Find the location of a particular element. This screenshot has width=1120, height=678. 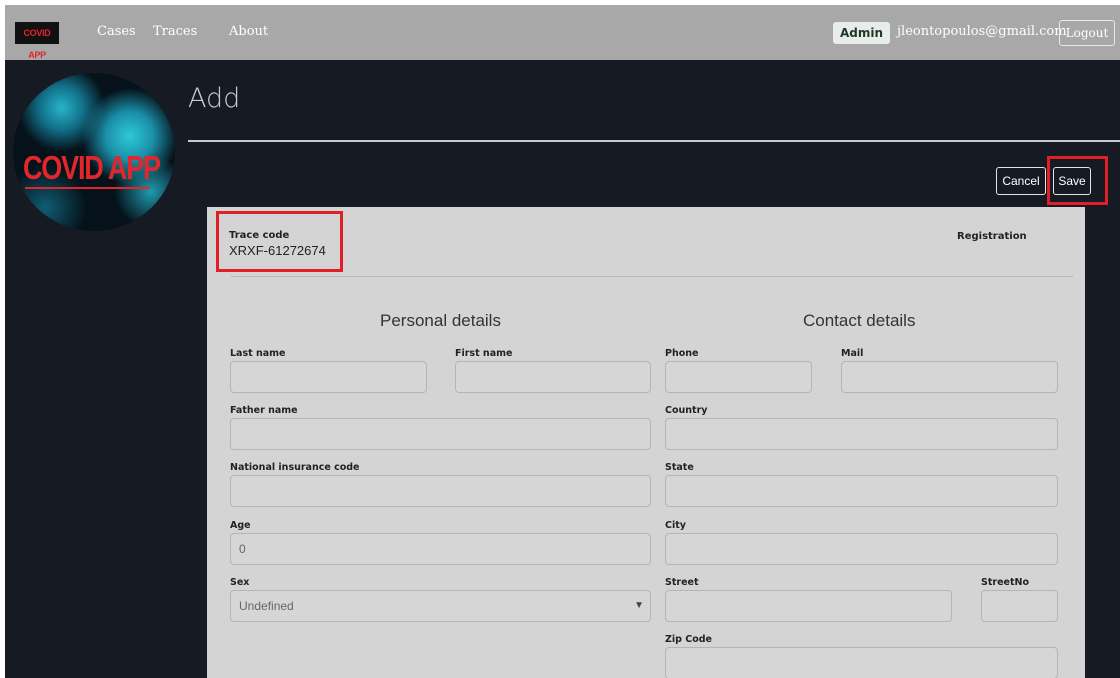

trace-code-highlight-box is located at coordinates (279, 241).